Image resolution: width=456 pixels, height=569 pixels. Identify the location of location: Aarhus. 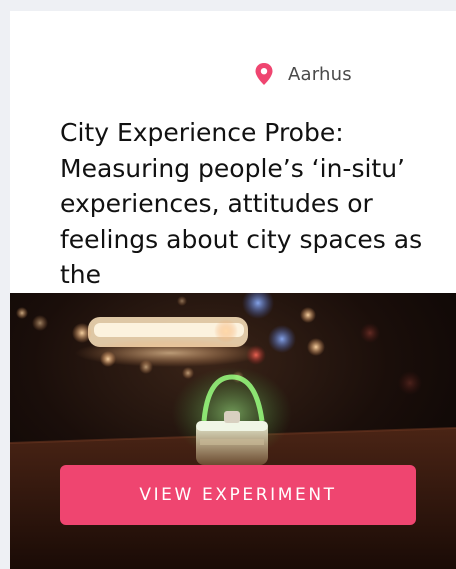
(303, 74).